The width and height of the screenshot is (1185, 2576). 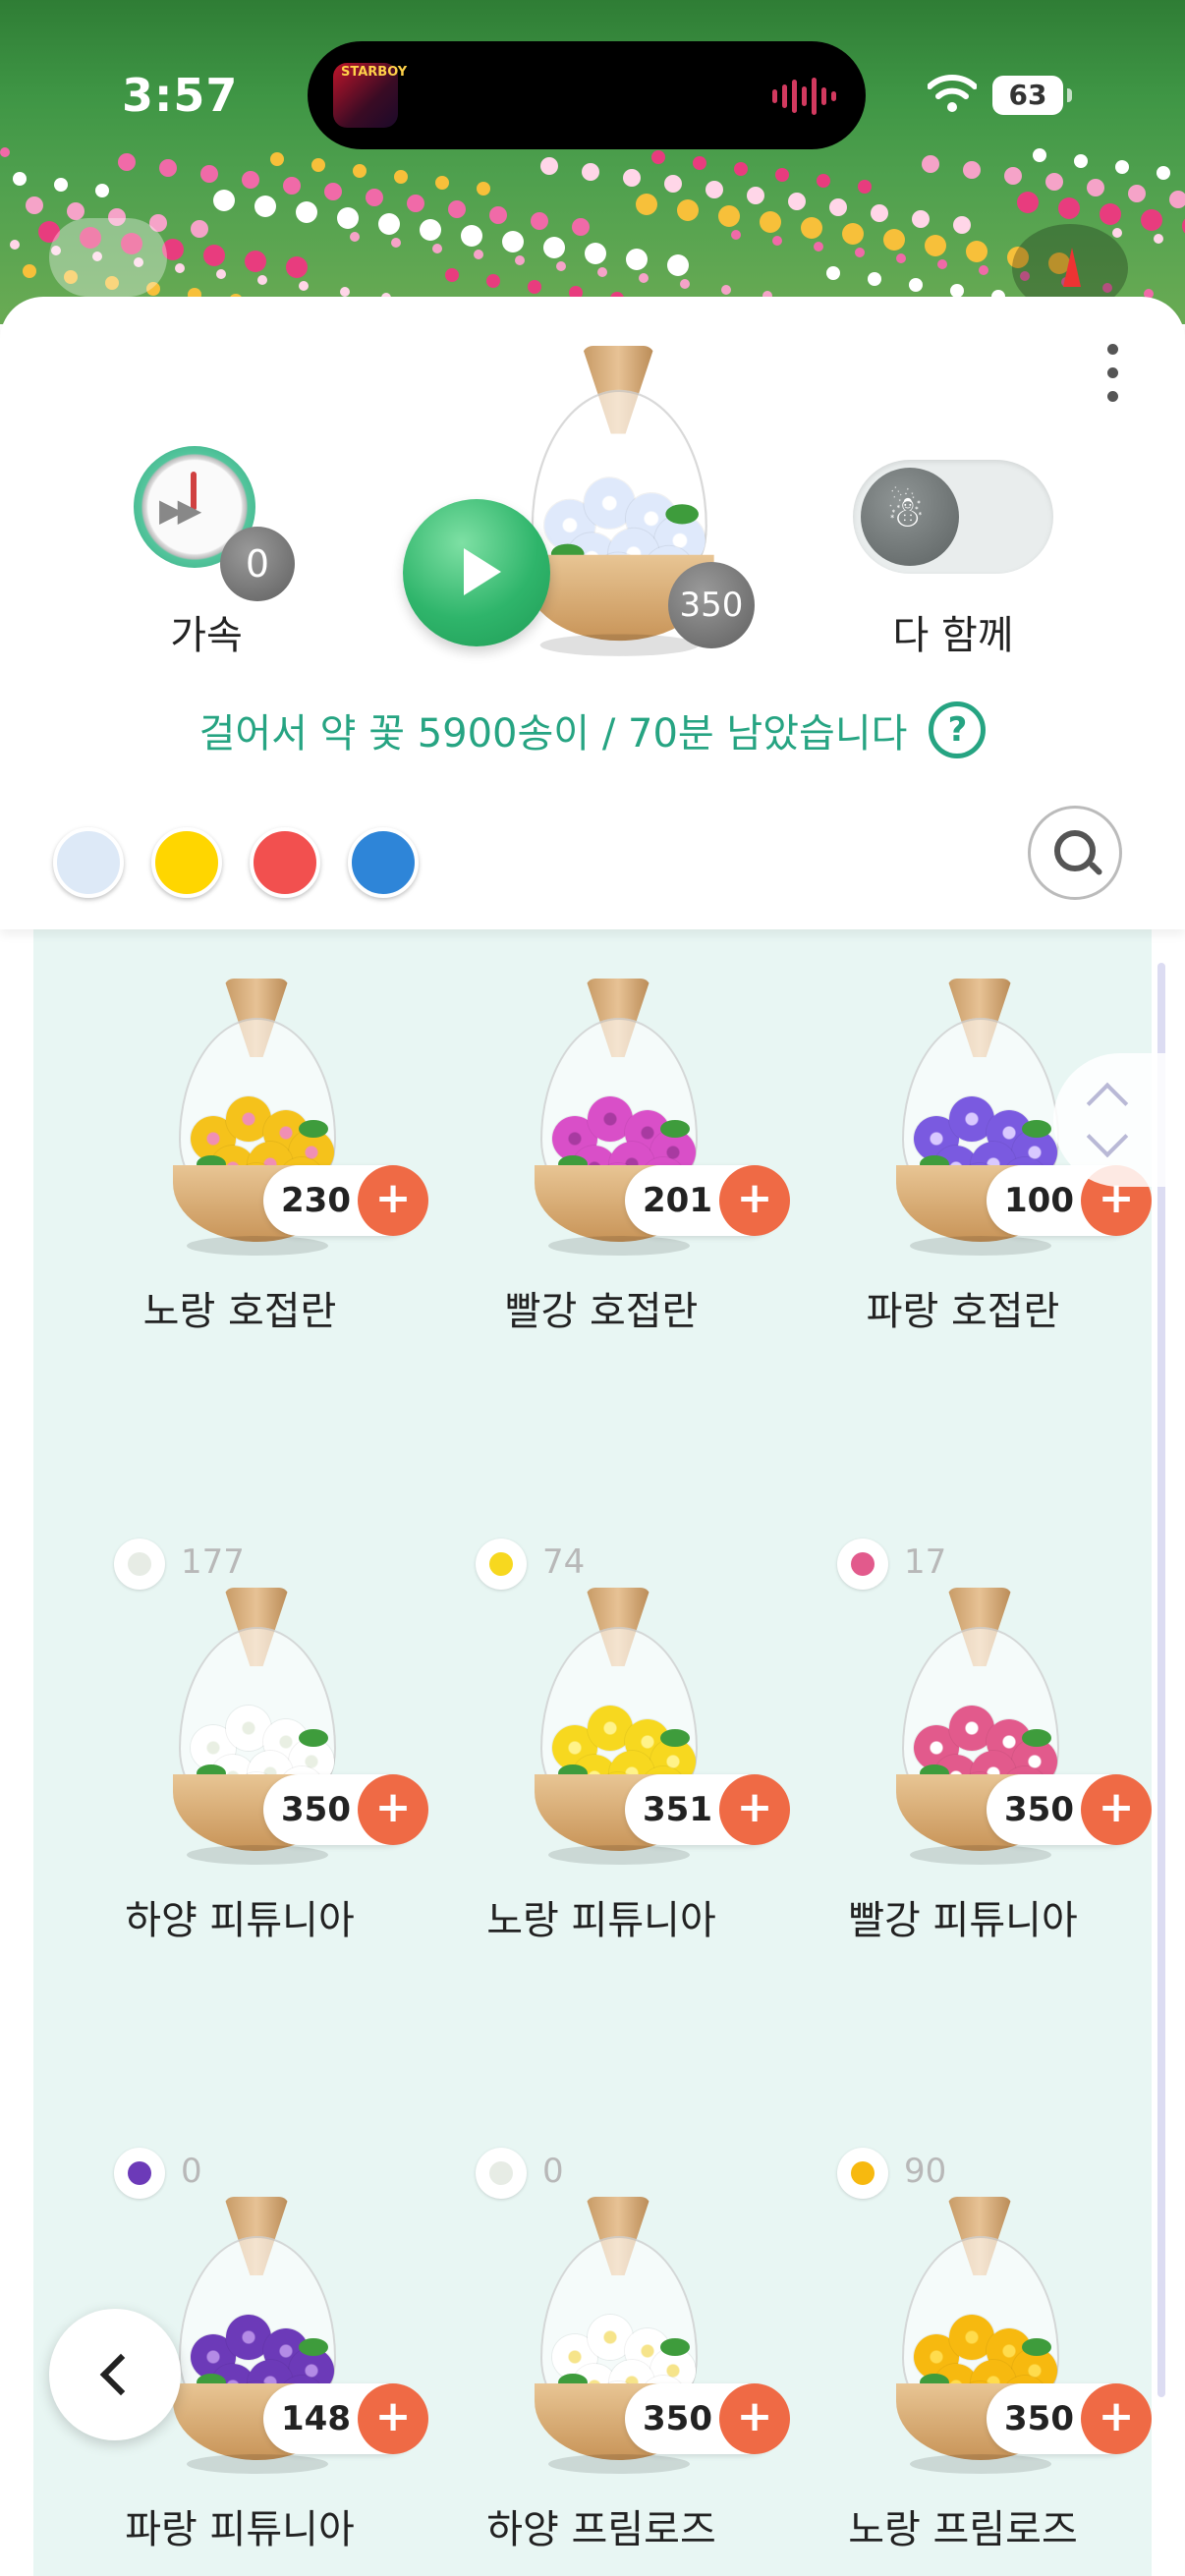 I want to click on wifi-icon, so click(x=953, y=93).